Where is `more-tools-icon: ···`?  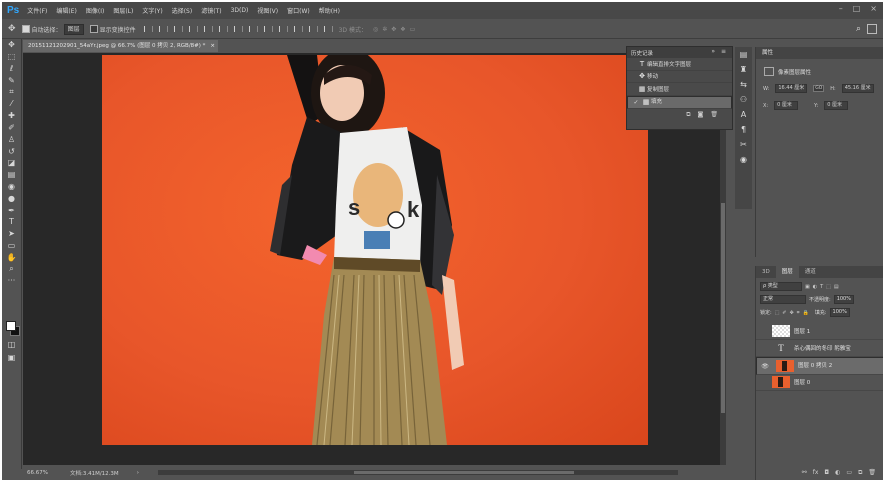
more-tools-icon: ··· is located at coordinates (11, 281).